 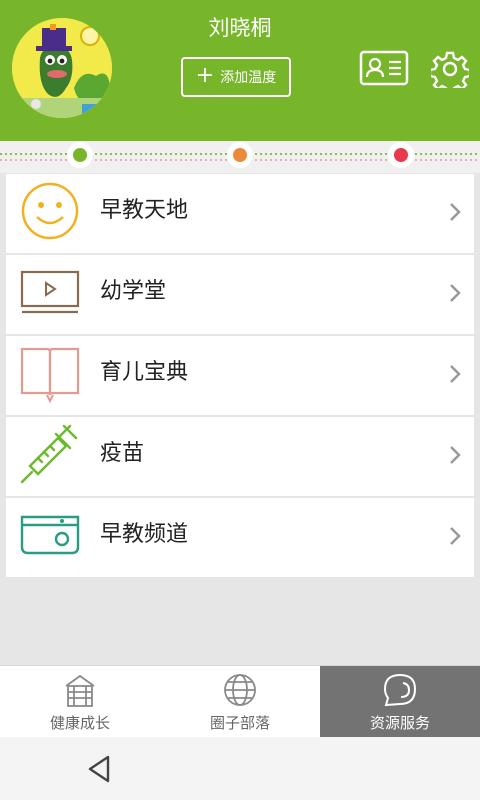 I want to click on menu-item-parenting-guide: 育儿宝典, so click(x=240, y=375).